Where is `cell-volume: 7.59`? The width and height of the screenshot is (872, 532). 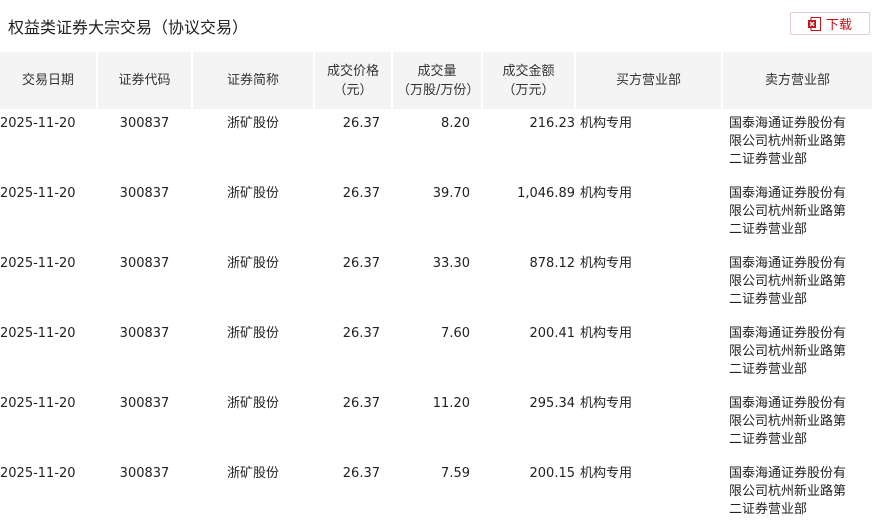 cell-volume: 7.59 is located at coordinates (455, 473).